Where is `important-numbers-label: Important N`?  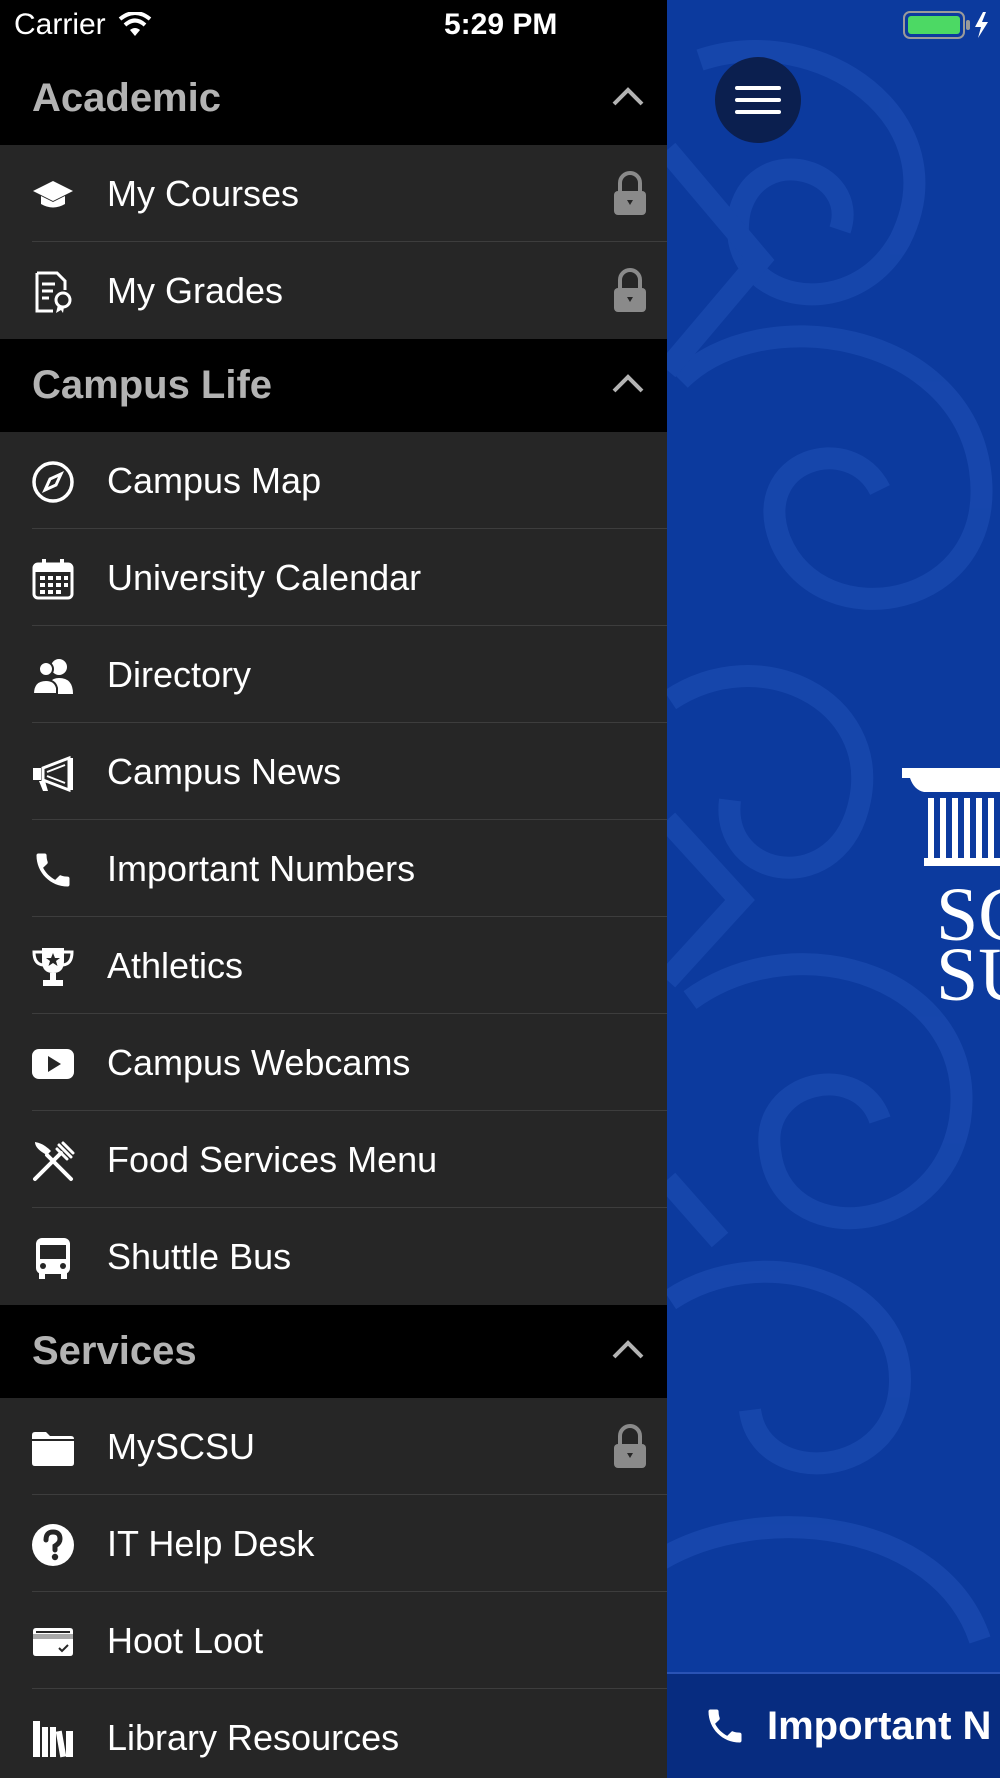 important-numbers-label: Important N is located at coordinates (879, 1725).